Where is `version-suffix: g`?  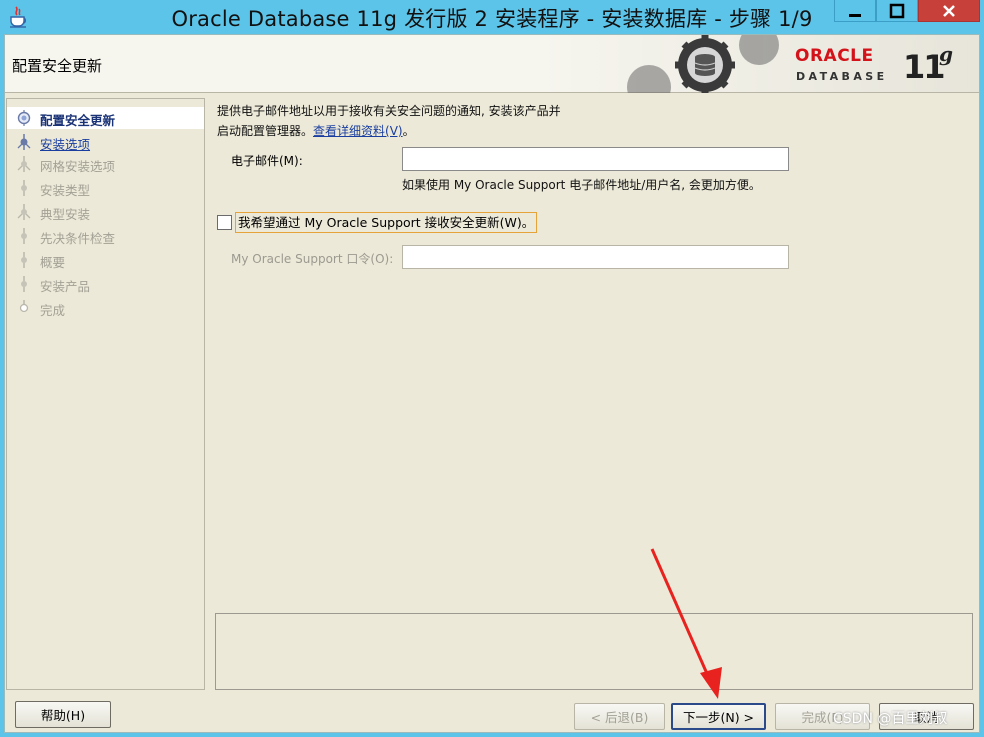 version-suffix: g is located at coordinates (946, 54).